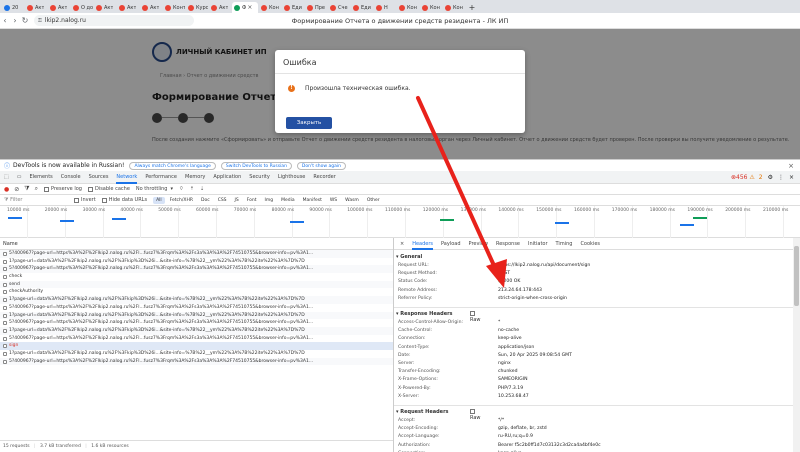 This screenshot has width=800, height=452. What do you see at coordinates (339, 7) in the screenshot?
I see `browser-tab: Сче` at bounding box center [339, 7].